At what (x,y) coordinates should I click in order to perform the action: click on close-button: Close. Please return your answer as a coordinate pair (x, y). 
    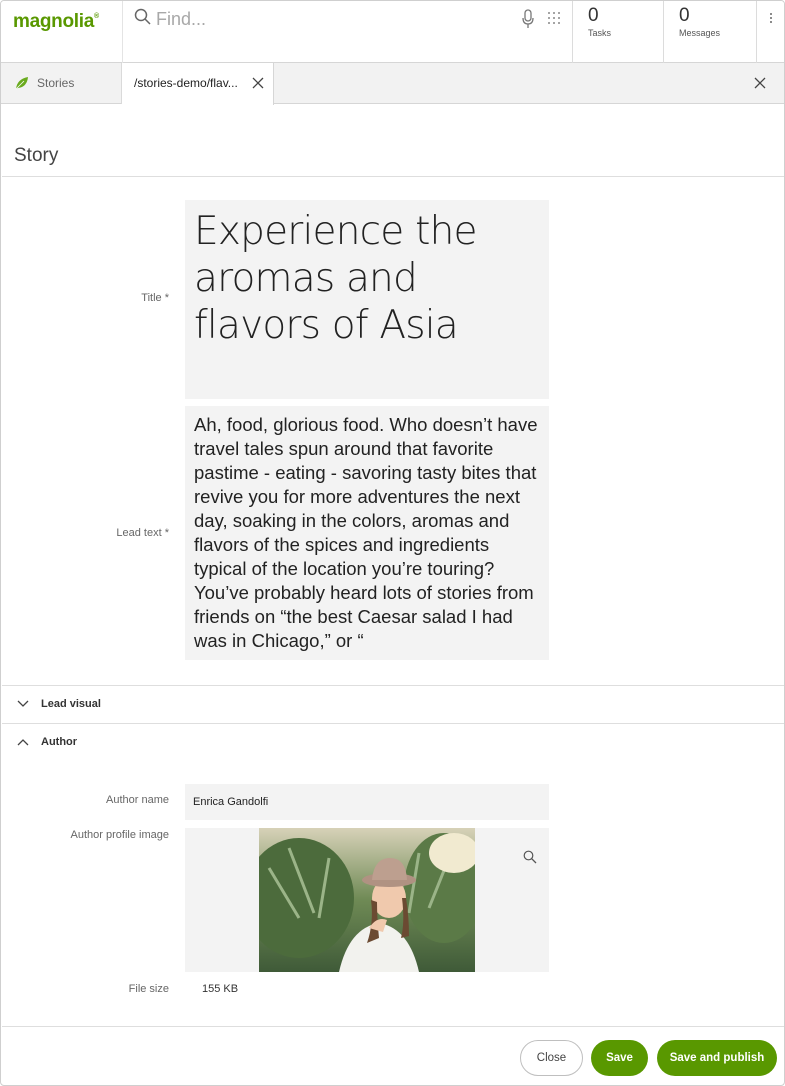
    Looking at the image, I should click on (551, 1058).